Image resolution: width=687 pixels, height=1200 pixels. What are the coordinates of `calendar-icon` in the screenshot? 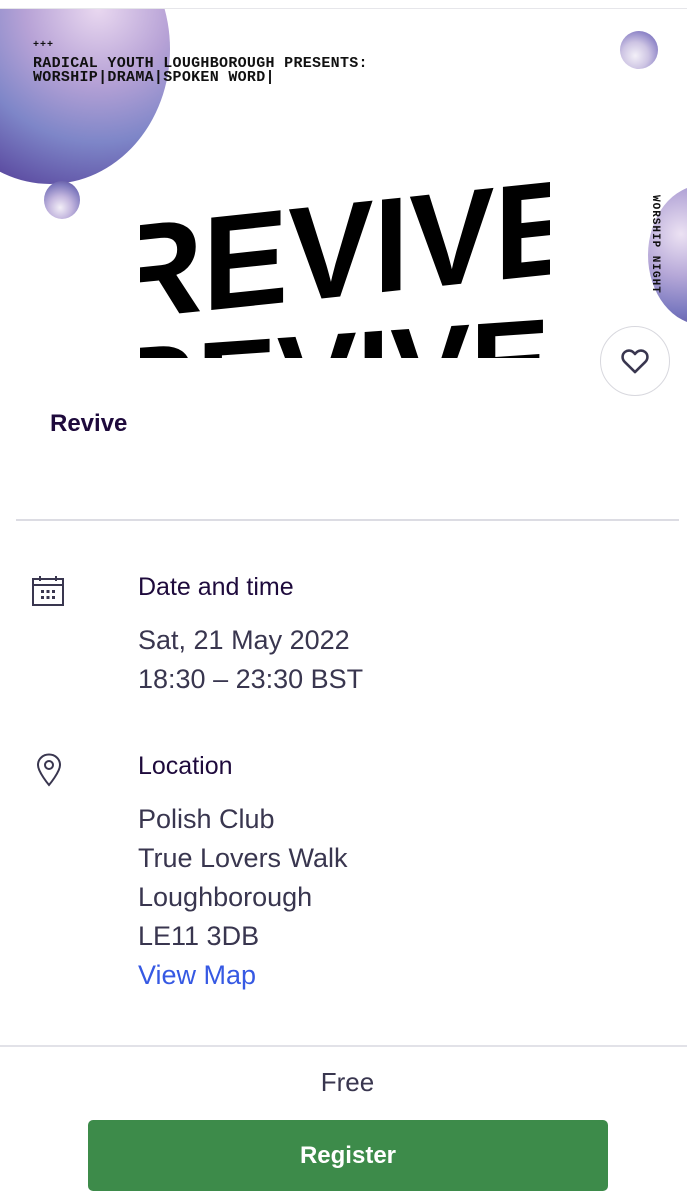 It's located at (48, 591).